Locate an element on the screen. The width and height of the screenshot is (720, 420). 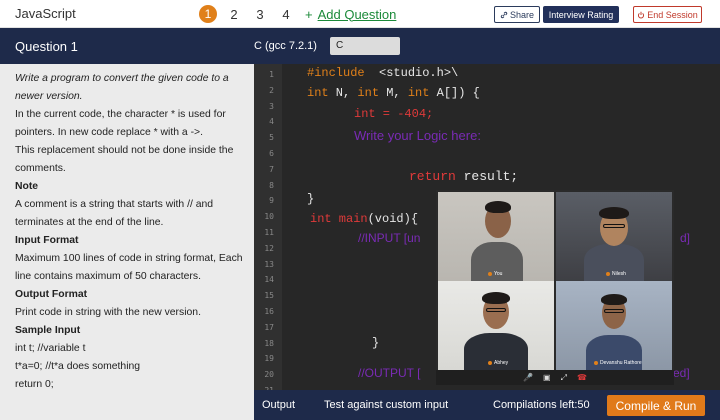
code-token: = -404; is located at coordinates (404, 114).